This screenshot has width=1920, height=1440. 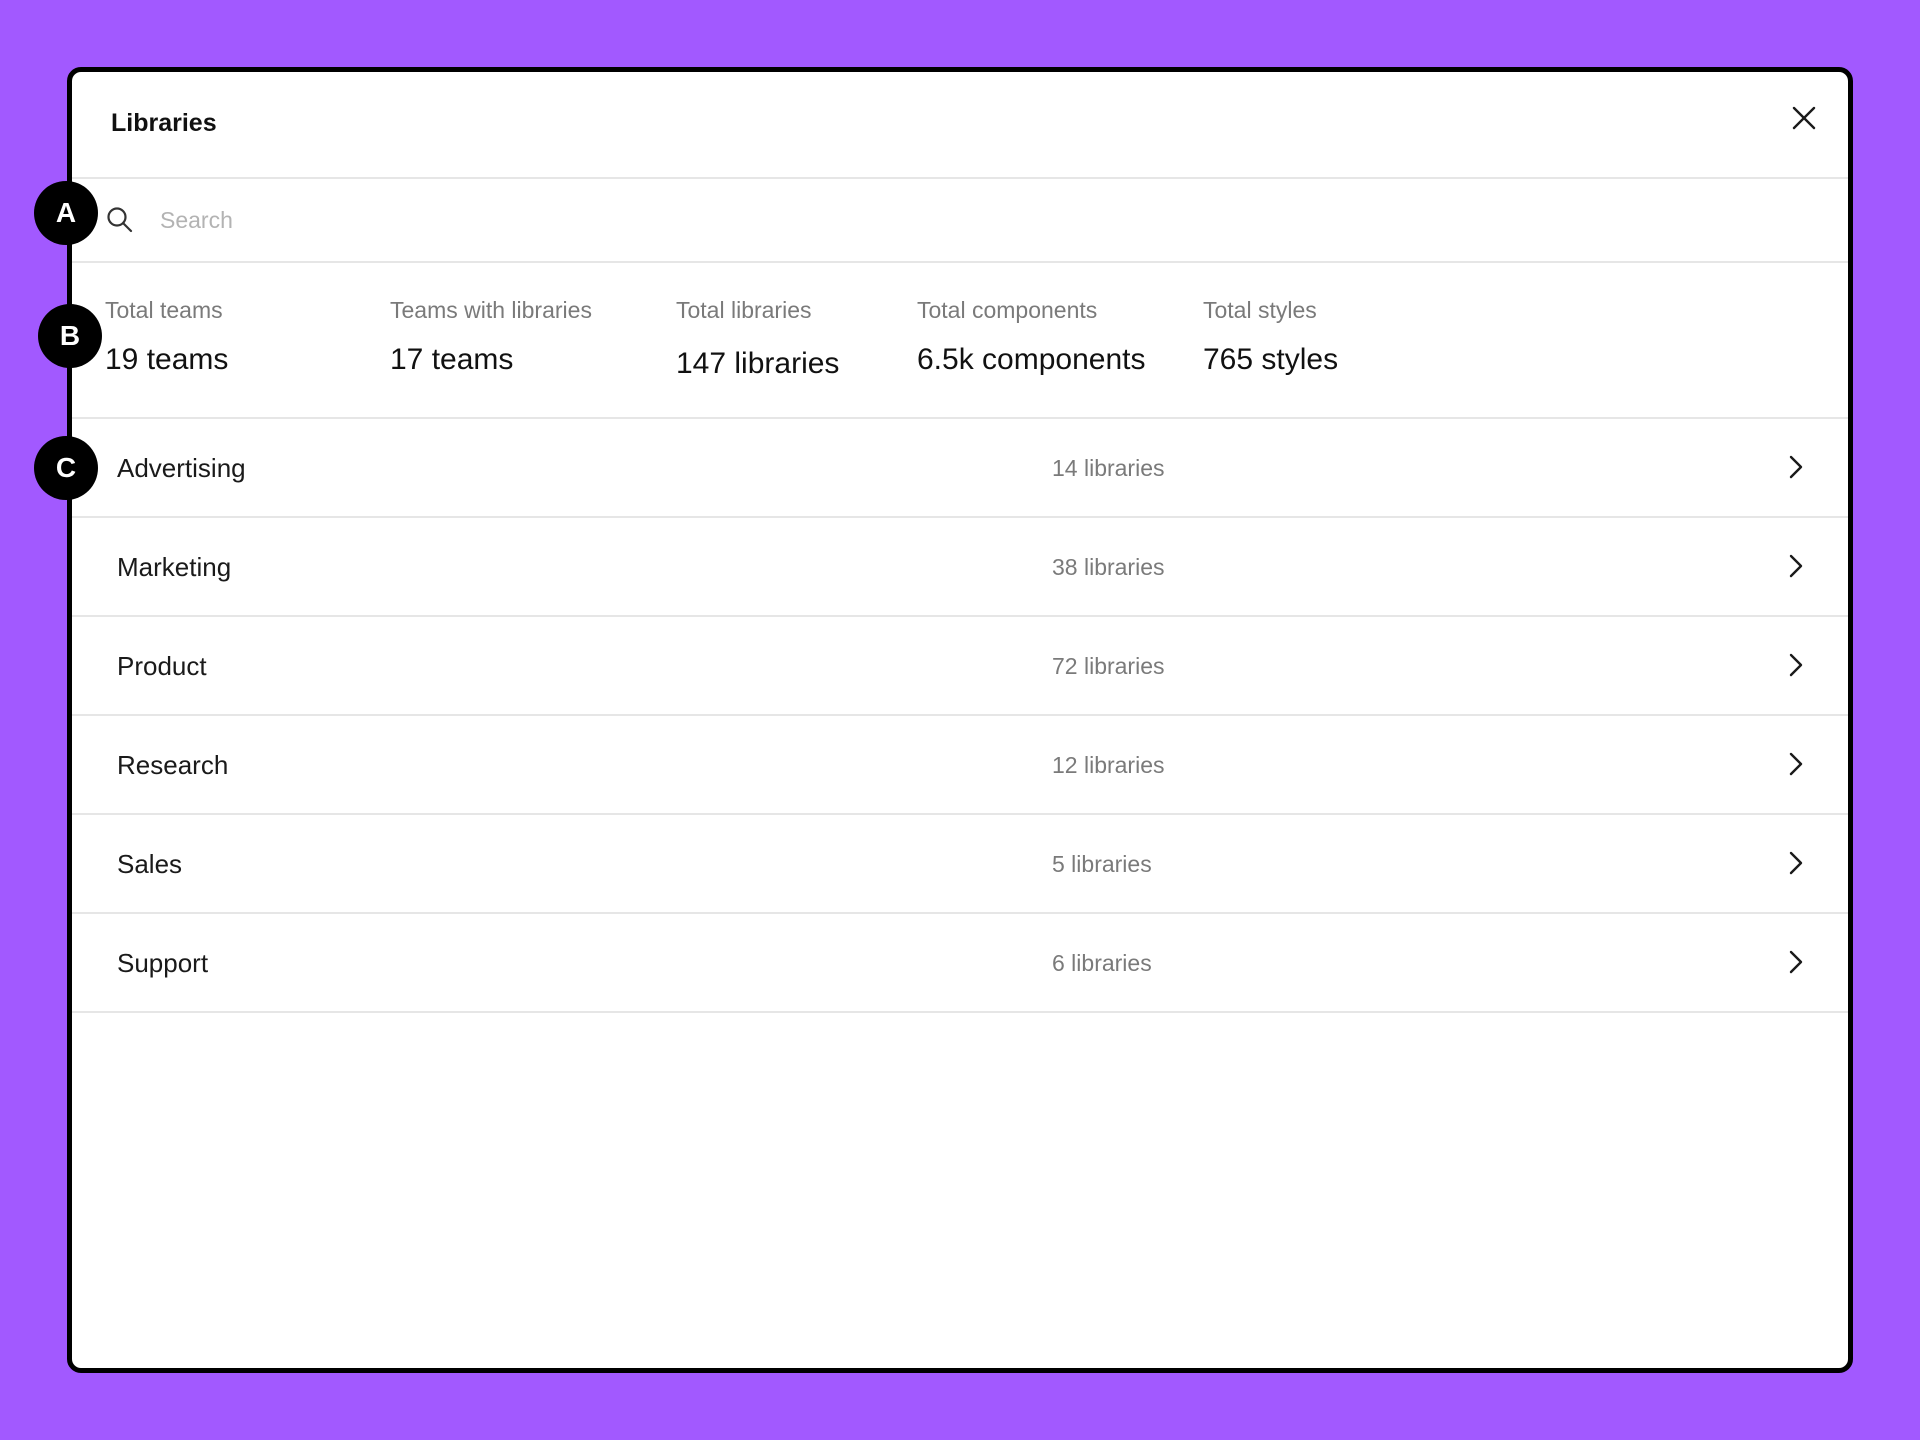 What do you see at coordinates (1108, 765) in the screenshot?
I see `library-count: 12 libraries` at bounding box center [1108, 765].